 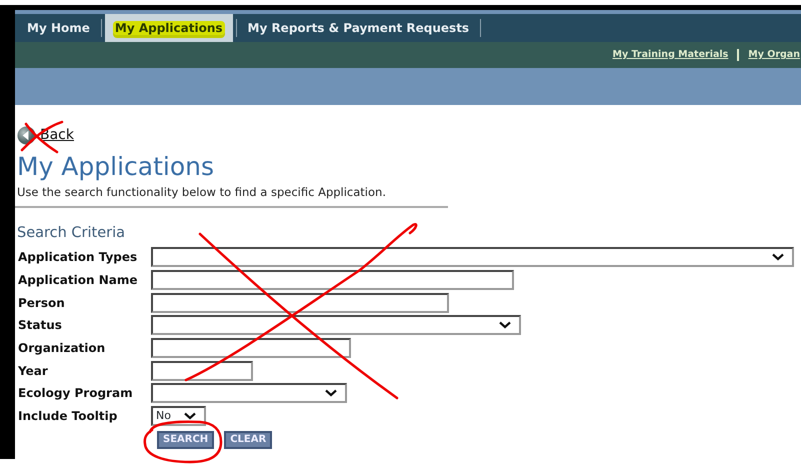 I want to click on field-label: Include Tooltip, so click(x=68, y=417).